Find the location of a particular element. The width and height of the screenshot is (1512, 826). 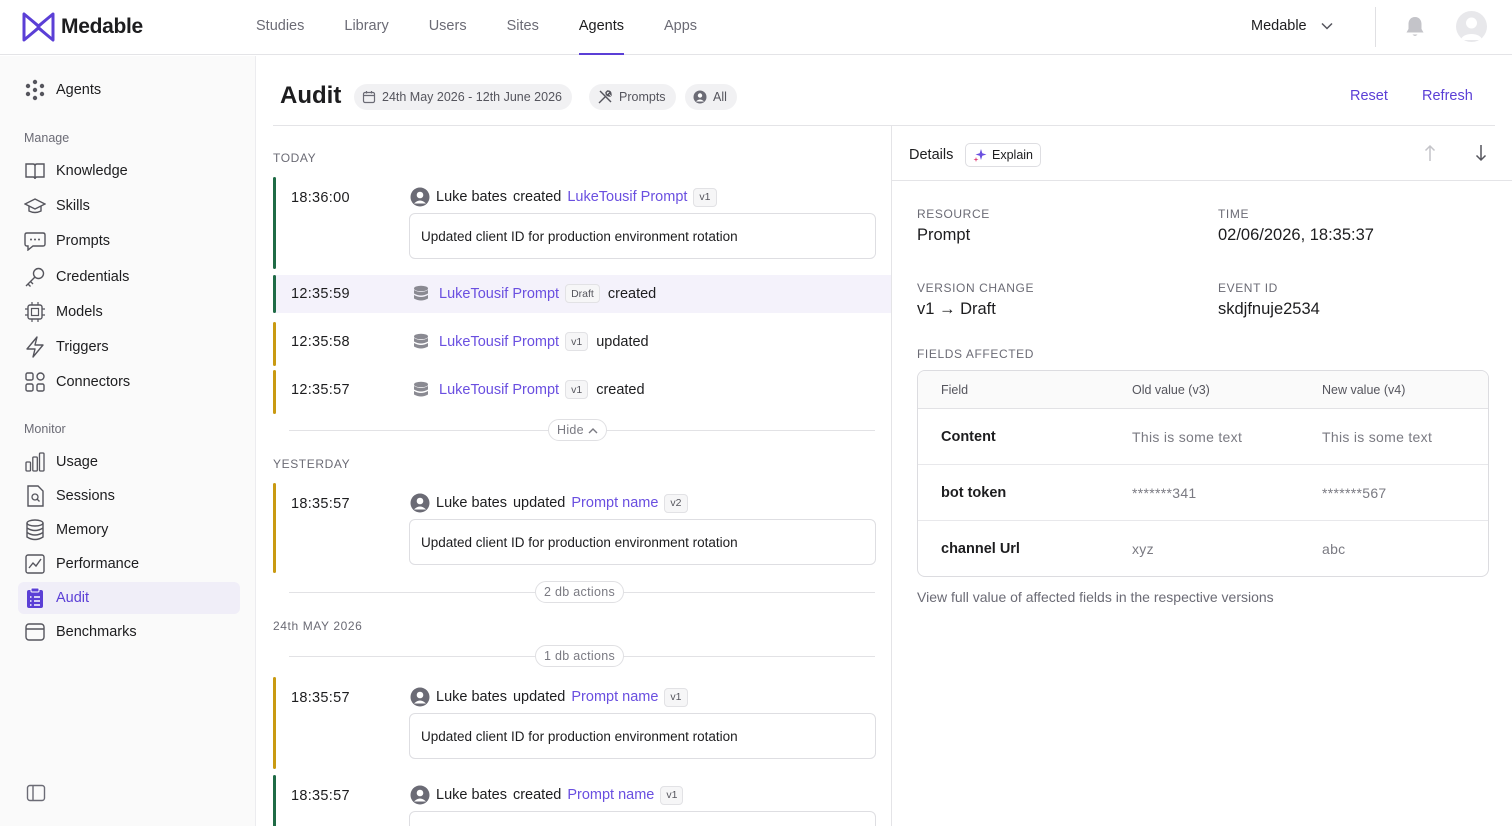

nav-users: Users is located at coordinates (448, 27).